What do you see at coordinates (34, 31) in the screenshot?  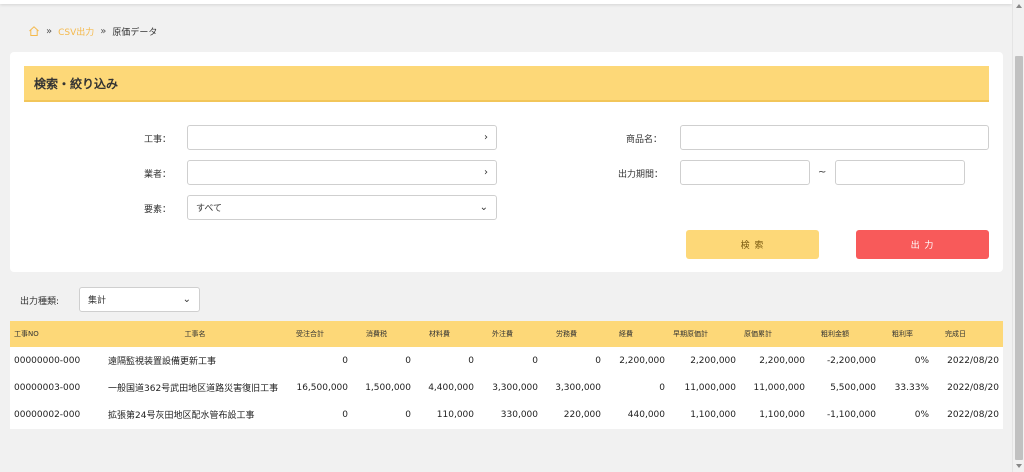 I see `home-icon` at bounding box center [34, 31].